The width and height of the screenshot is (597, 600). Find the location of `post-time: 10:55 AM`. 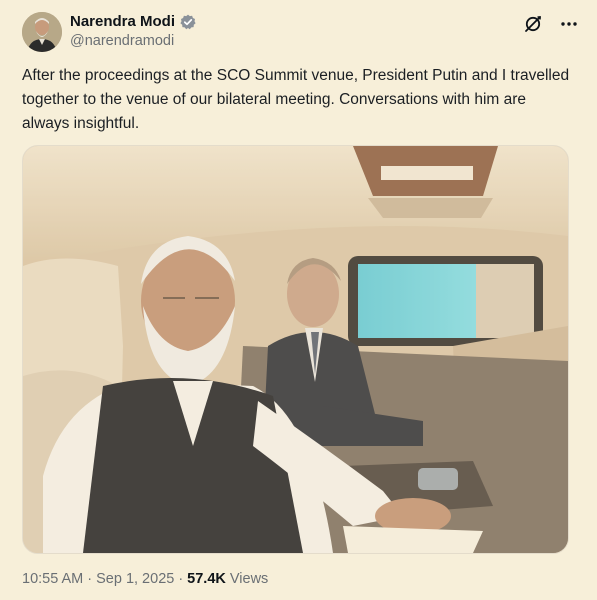

post-time: 10:55 AM is located at coordinates (52, 579).